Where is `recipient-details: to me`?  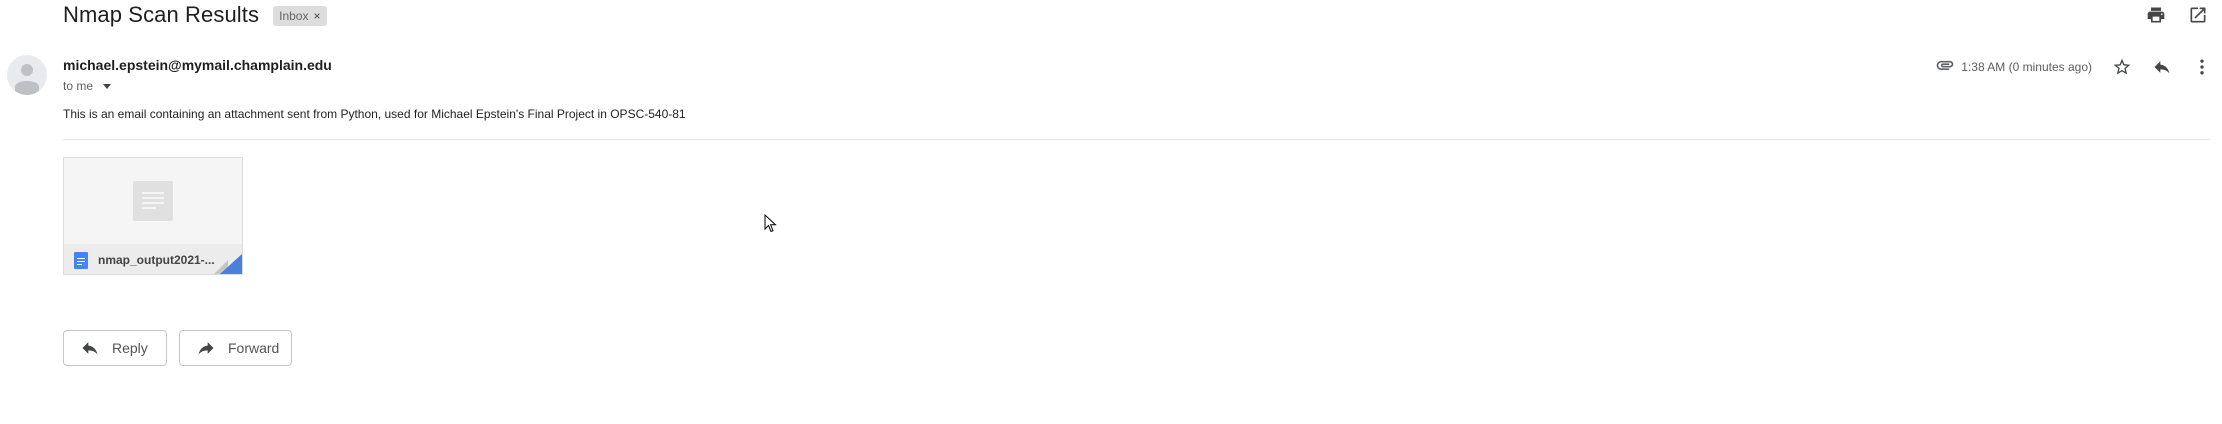
recipient-details: to me is located at coordinates (87, 86).